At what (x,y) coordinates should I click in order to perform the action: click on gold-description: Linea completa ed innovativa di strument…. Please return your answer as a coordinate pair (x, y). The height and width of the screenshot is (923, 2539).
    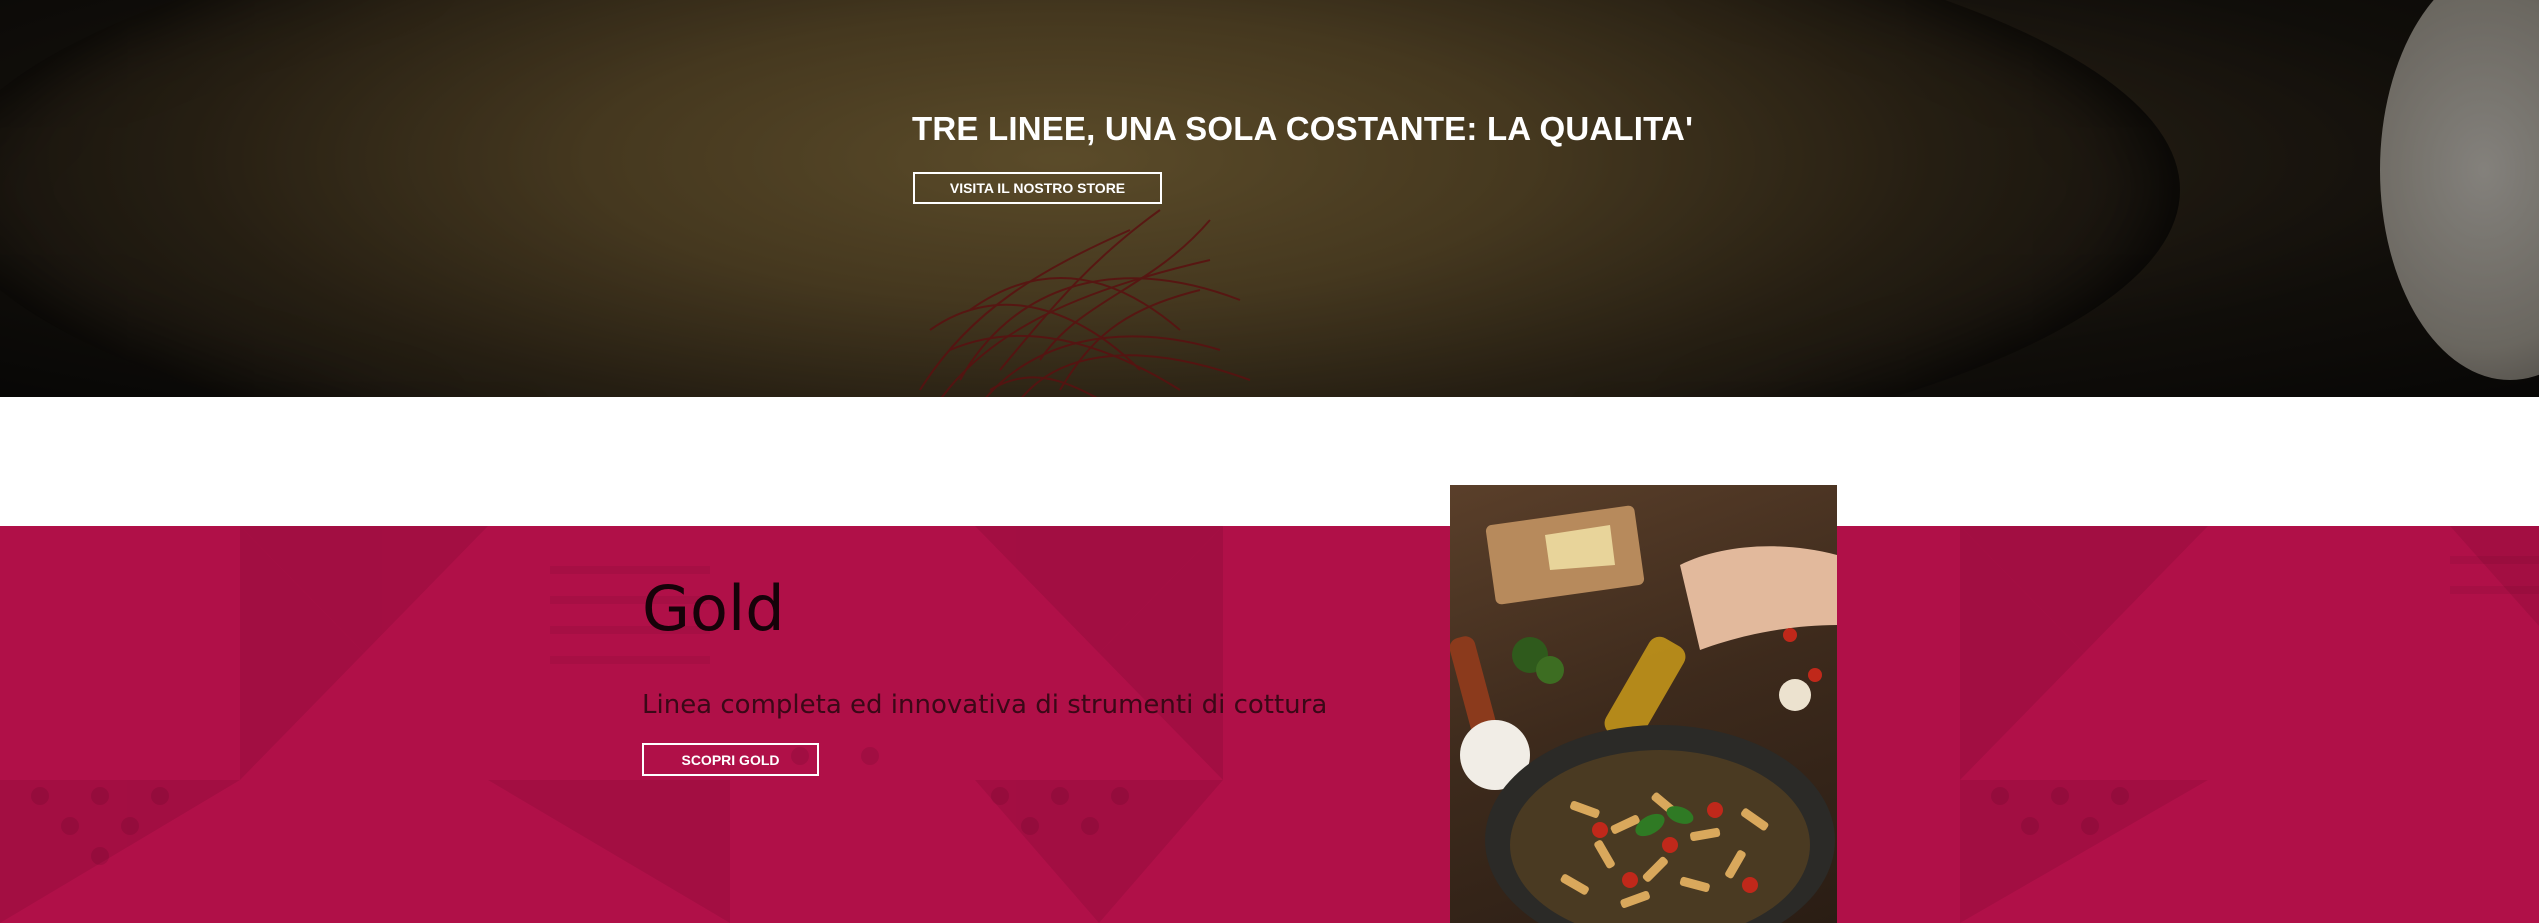
    Looking at the image, I should click on (985, 705).